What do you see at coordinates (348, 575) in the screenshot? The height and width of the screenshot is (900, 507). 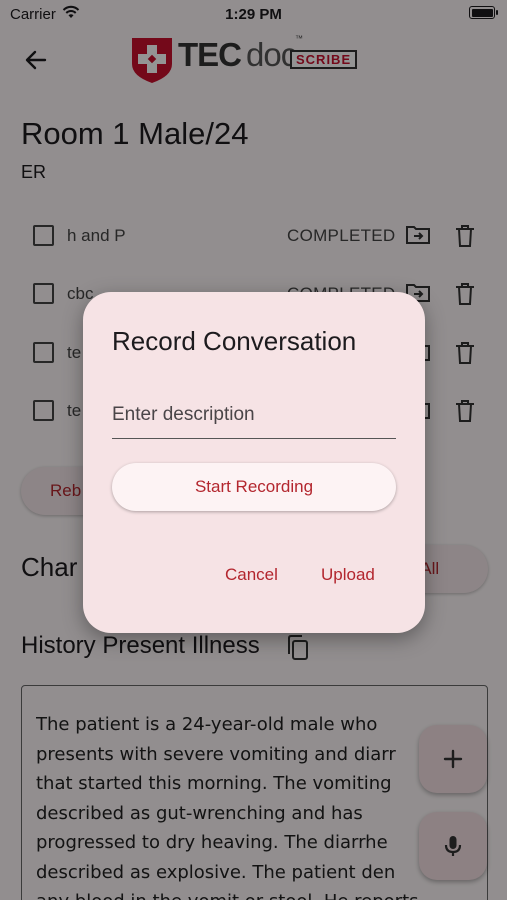 I see `upload-button: Upload` at bounding box center [348, 575].